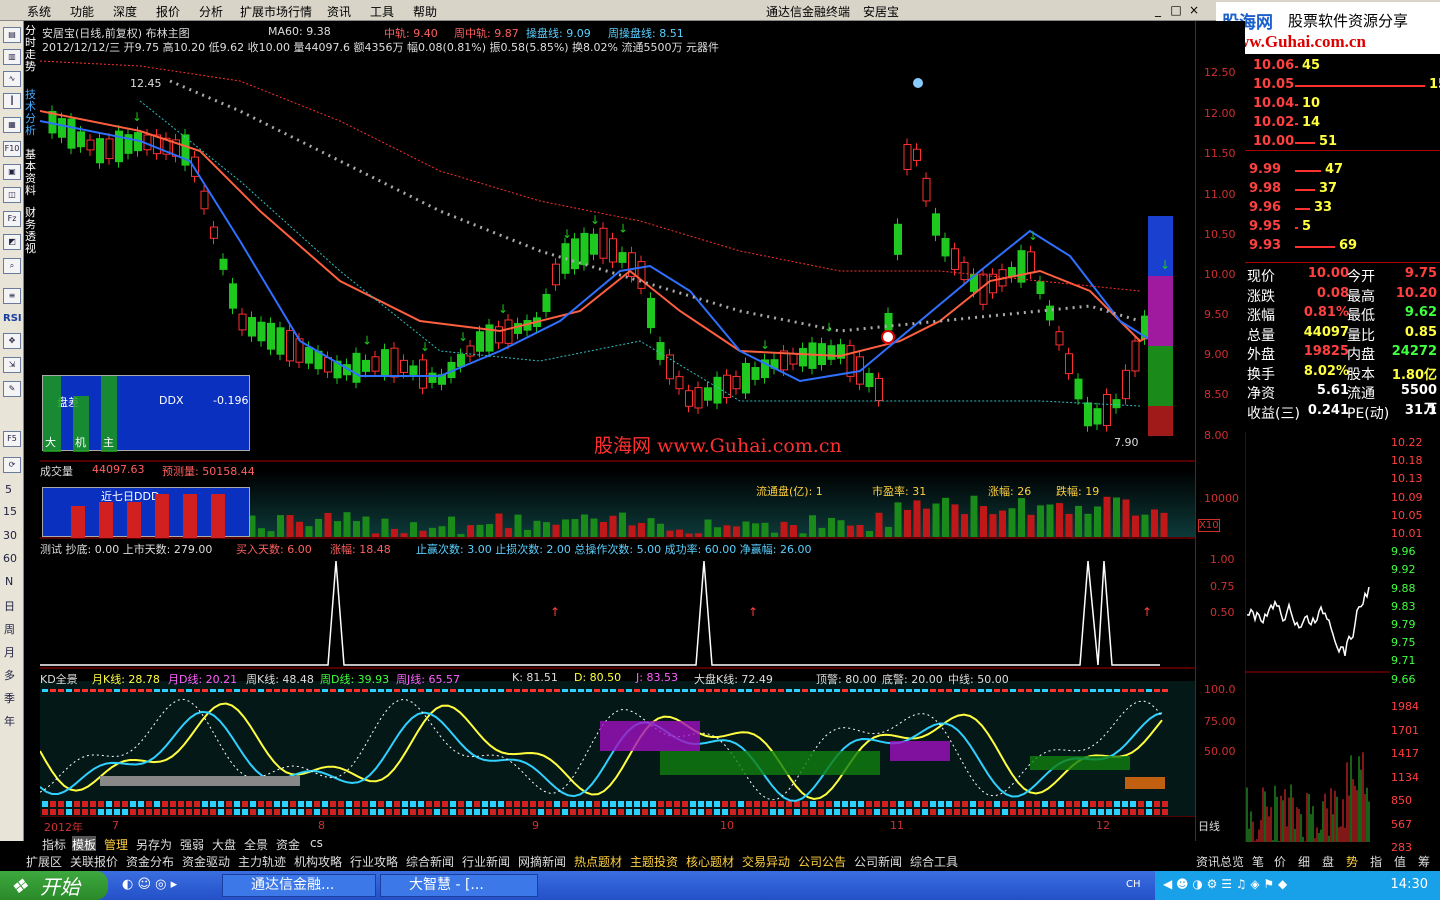 Image resolution: width=1440 pixels, height=900 pixels. What do you see at coordinates (878, 861) in the screenshot?
I see `ext-tab: 公司新闻` at bounding box center [878, 861].